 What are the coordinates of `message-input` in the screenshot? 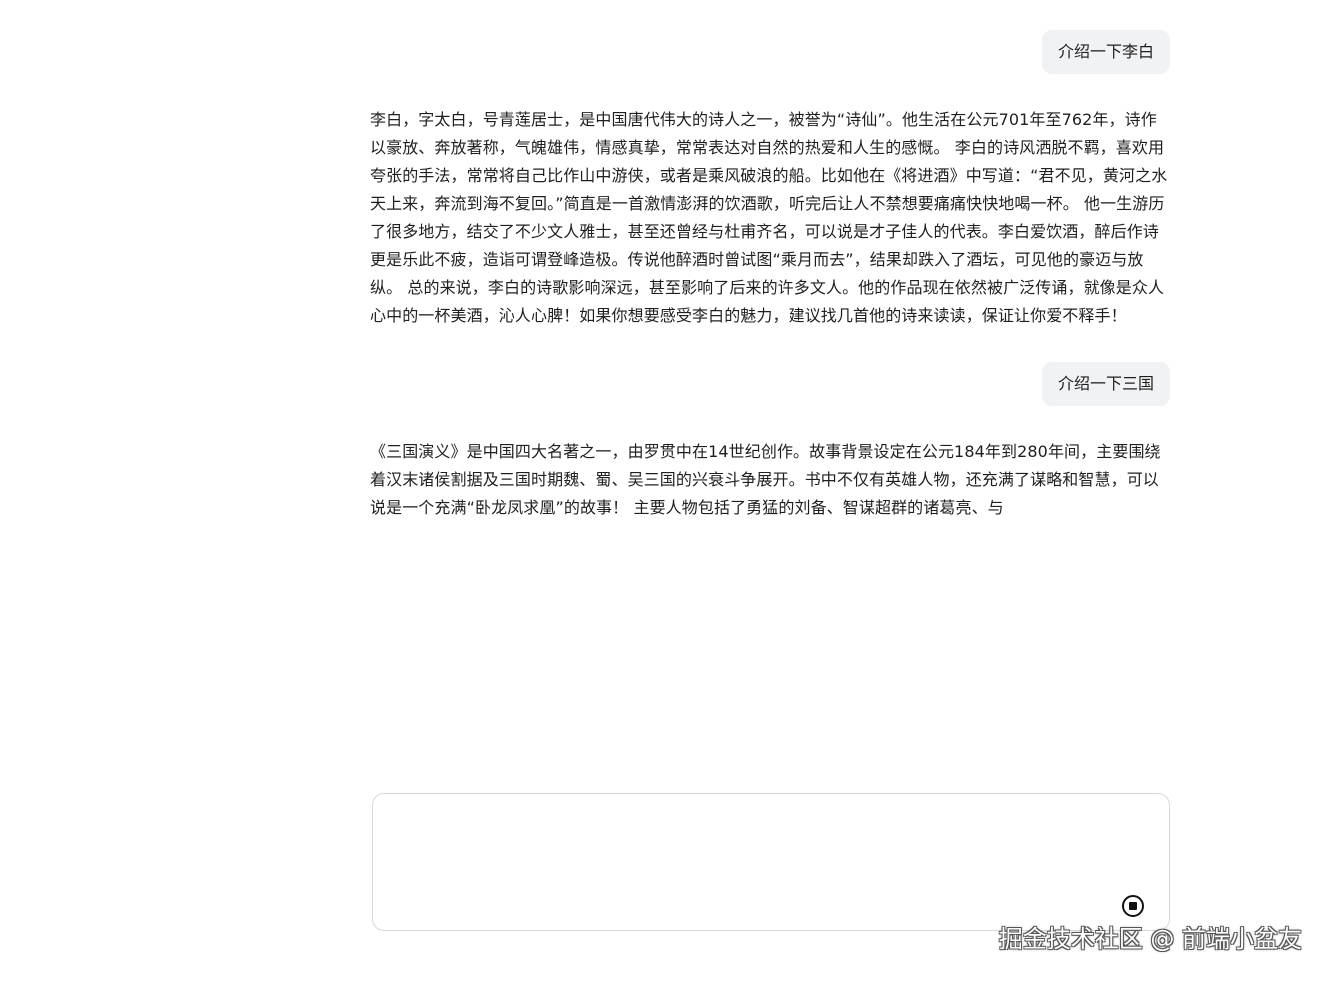 It's located at (771, 862).